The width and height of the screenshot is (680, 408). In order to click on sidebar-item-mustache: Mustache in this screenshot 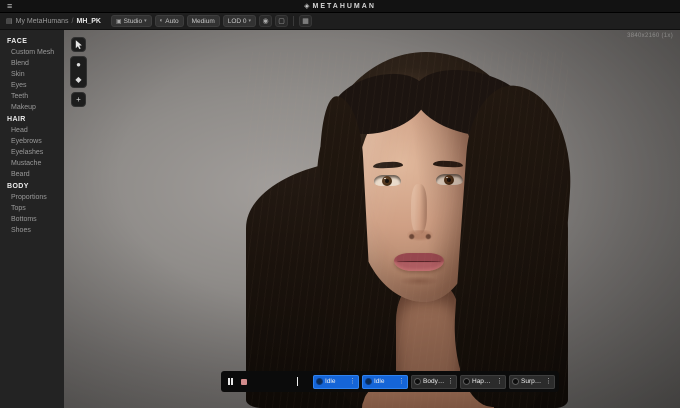, I will do `click(32, 163)`.